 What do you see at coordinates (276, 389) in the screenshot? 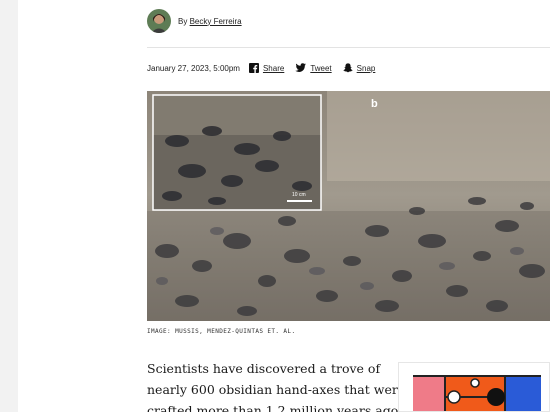
I see `article-line: nearly 600 obsidian hand-axes that were` at bounding box center [276, 389].